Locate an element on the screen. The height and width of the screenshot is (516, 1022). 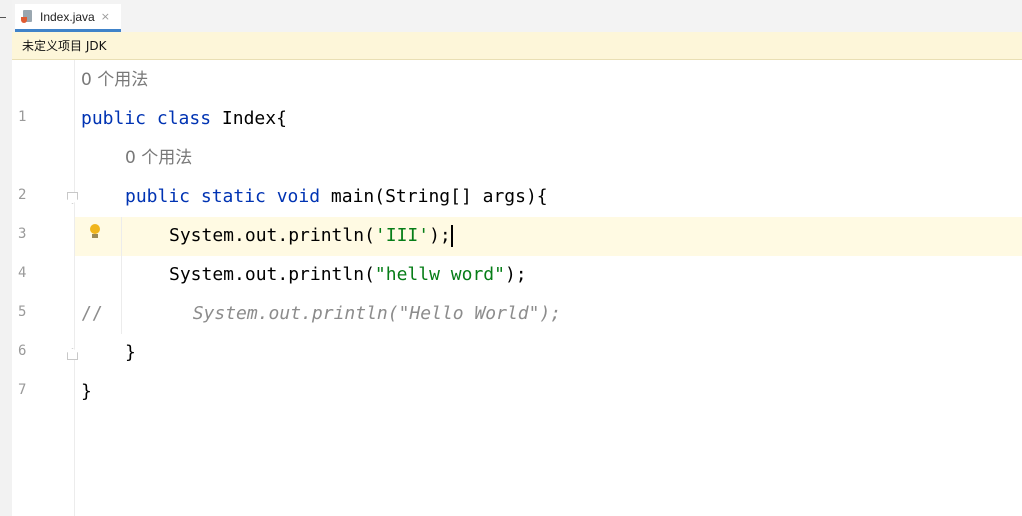
line-number: 4 is located at coordinates (22, 273).